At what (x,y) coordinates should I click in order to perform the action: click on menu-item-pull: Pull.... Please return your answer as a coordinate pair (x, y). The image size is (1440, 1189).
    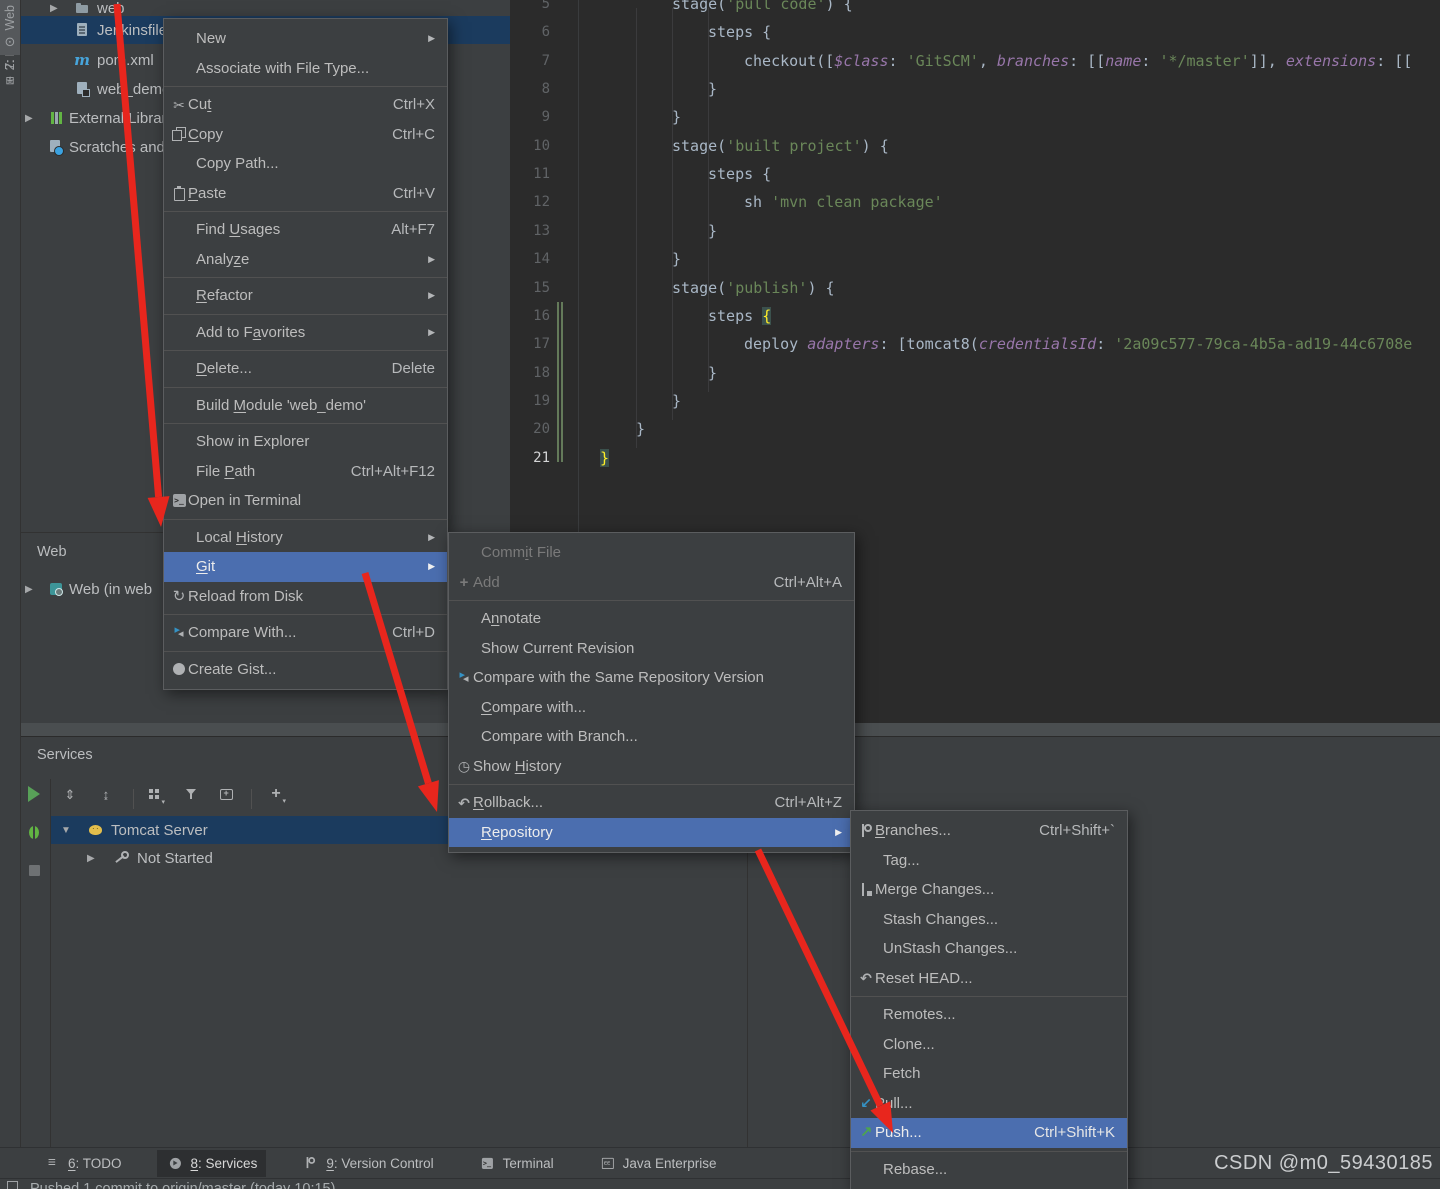
    Looking at the image, I should click on (989, 1104).